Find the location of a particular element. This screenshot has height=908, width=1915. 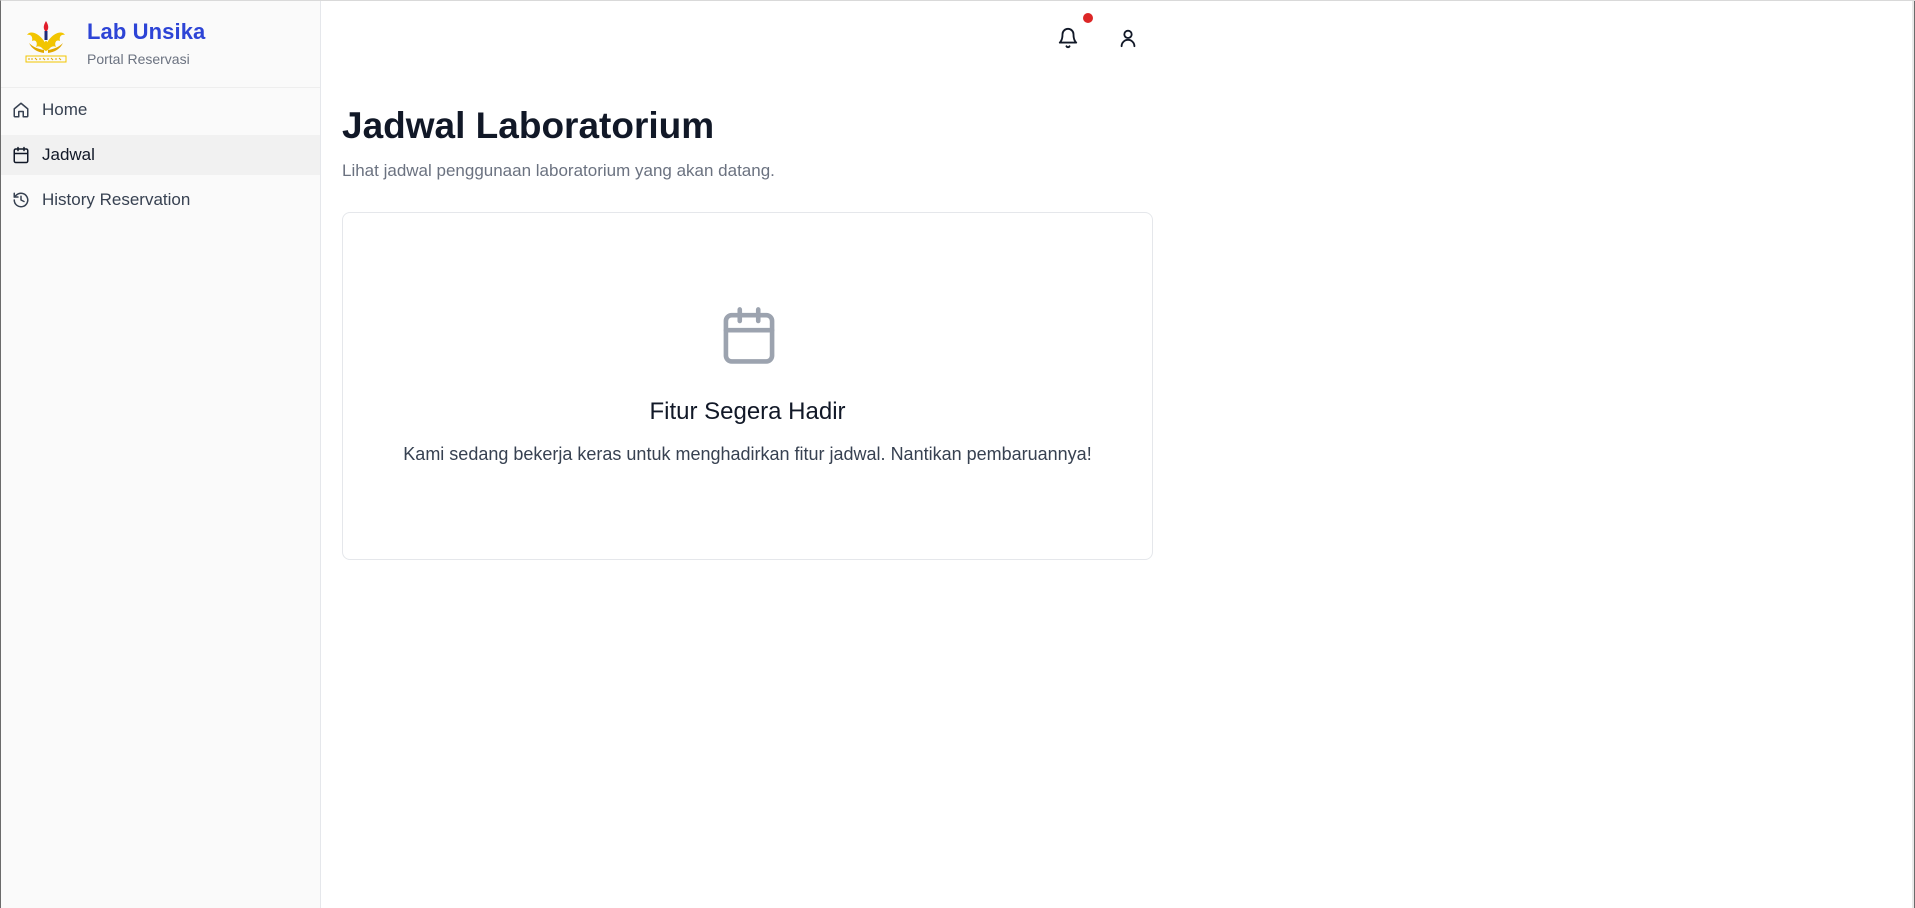

sidebar-item-home: Home is located at coordinates (160, 110).